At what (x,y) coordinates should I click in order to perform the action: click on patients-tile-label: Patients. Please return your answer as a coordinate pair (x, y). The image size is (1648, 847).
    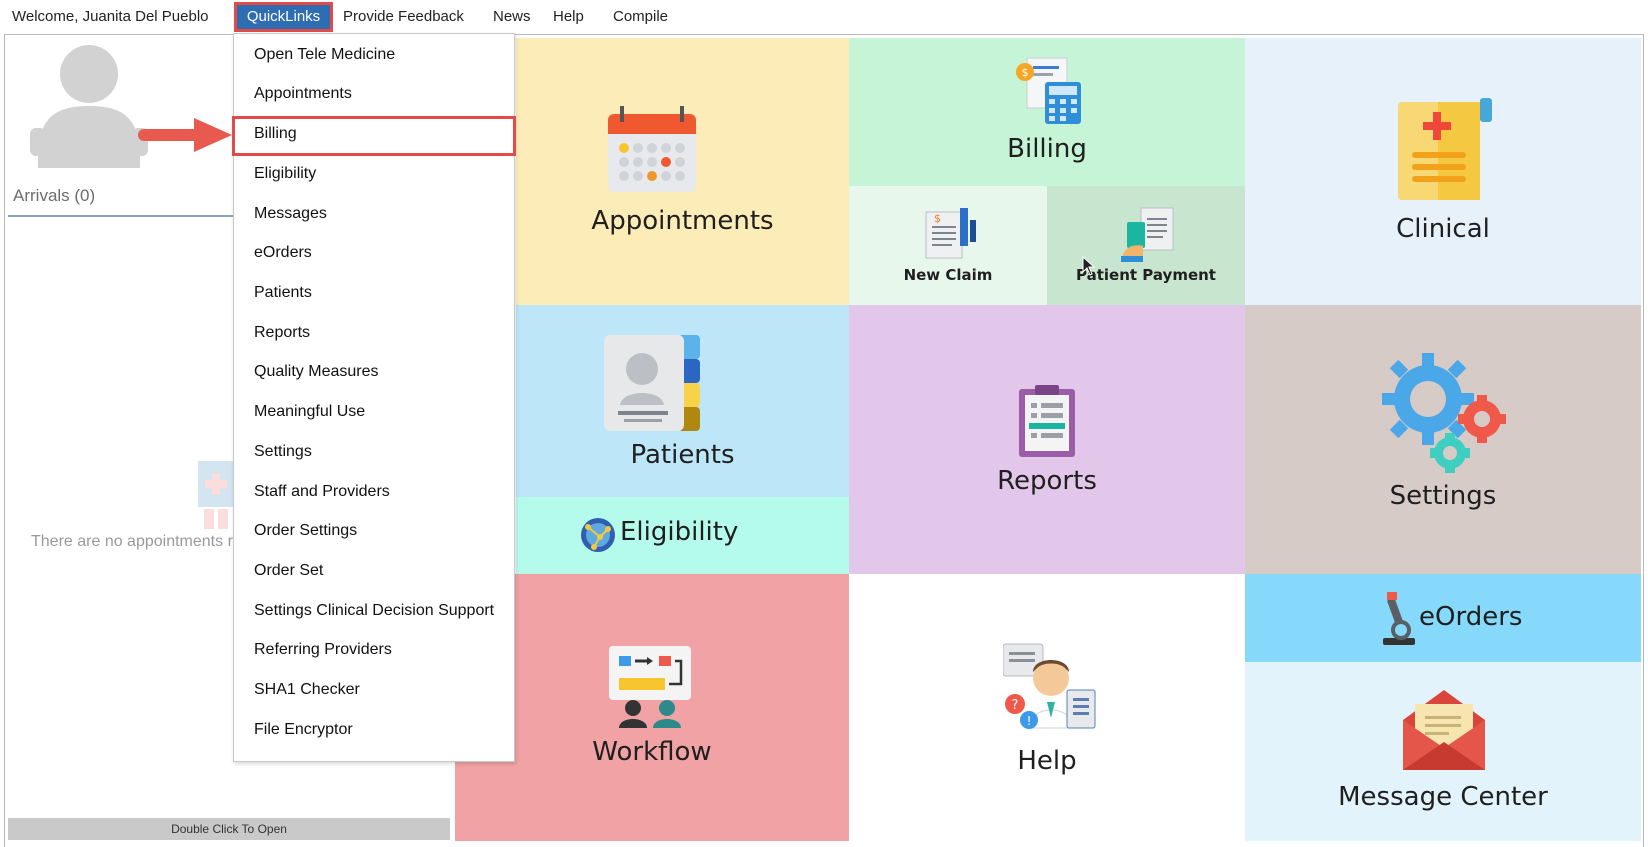
    Looking at the image, I should click on (682, 455).